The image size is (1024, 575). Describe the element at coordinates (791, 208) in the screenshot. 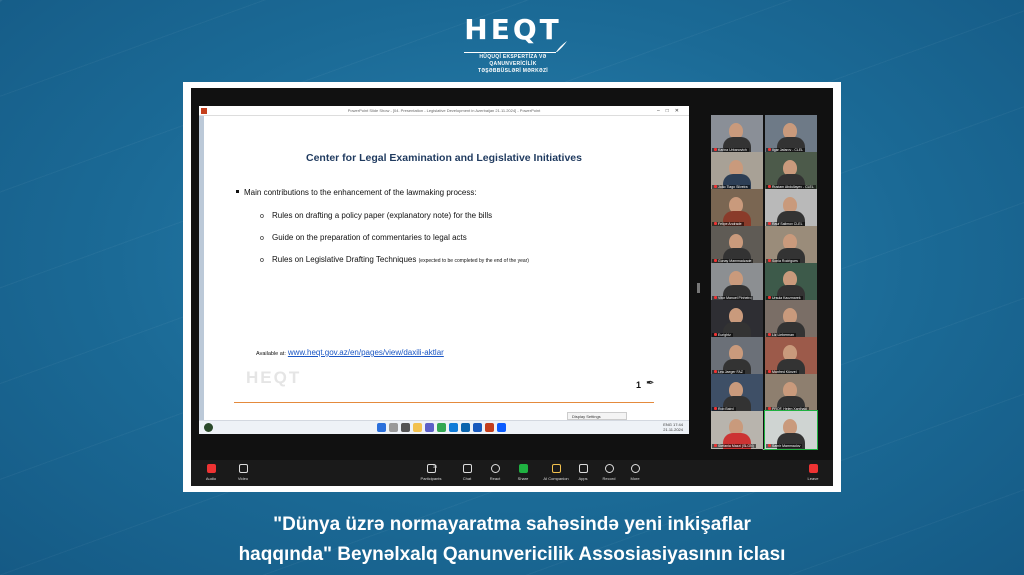

I see `participant-tile: Rauf Salimov CLEL` at that location.